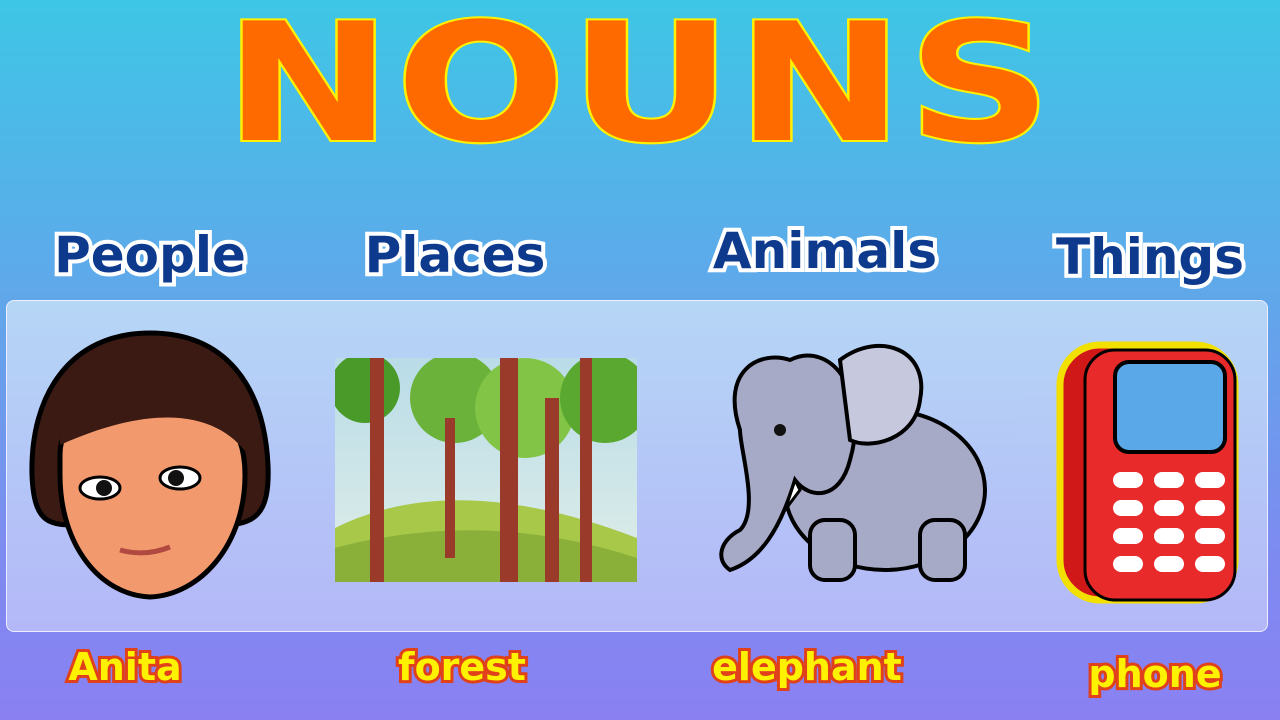  What do you see at coordinates (825, 251) in the screenshot?
I see `category-animals: Animals` at bounding box center [825, 251].